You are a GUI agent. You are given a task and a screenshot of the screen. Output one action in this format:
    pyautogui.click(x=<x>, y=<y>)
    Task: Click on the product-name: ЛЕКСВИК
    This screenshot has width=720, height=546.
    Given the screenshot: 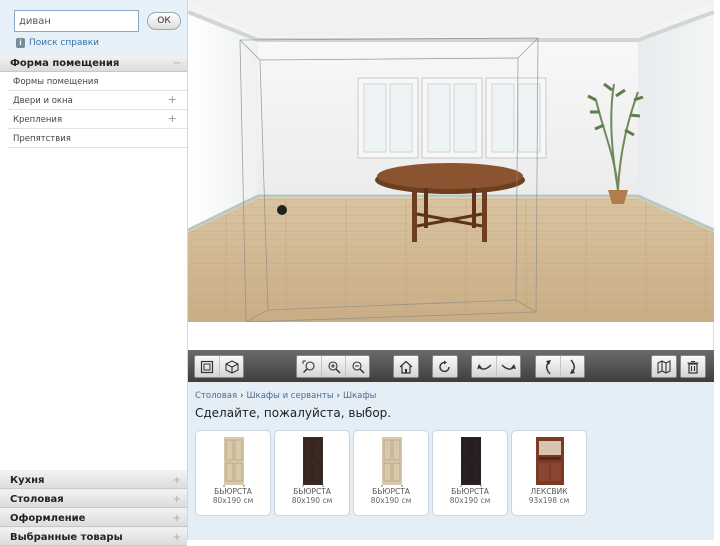 What is the action you would take?
    pyautogui.click(x=549, y=491)
    